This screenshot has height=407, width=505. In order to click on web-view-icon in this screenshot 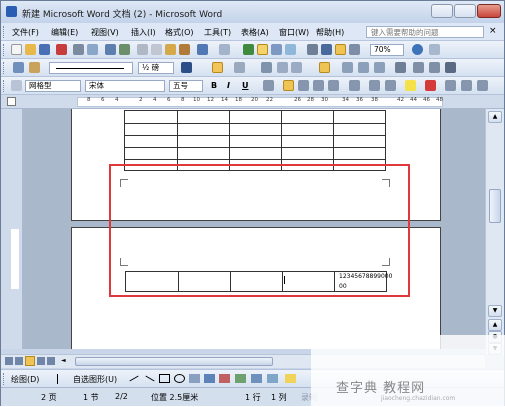, I will do `click(19, 361)`.